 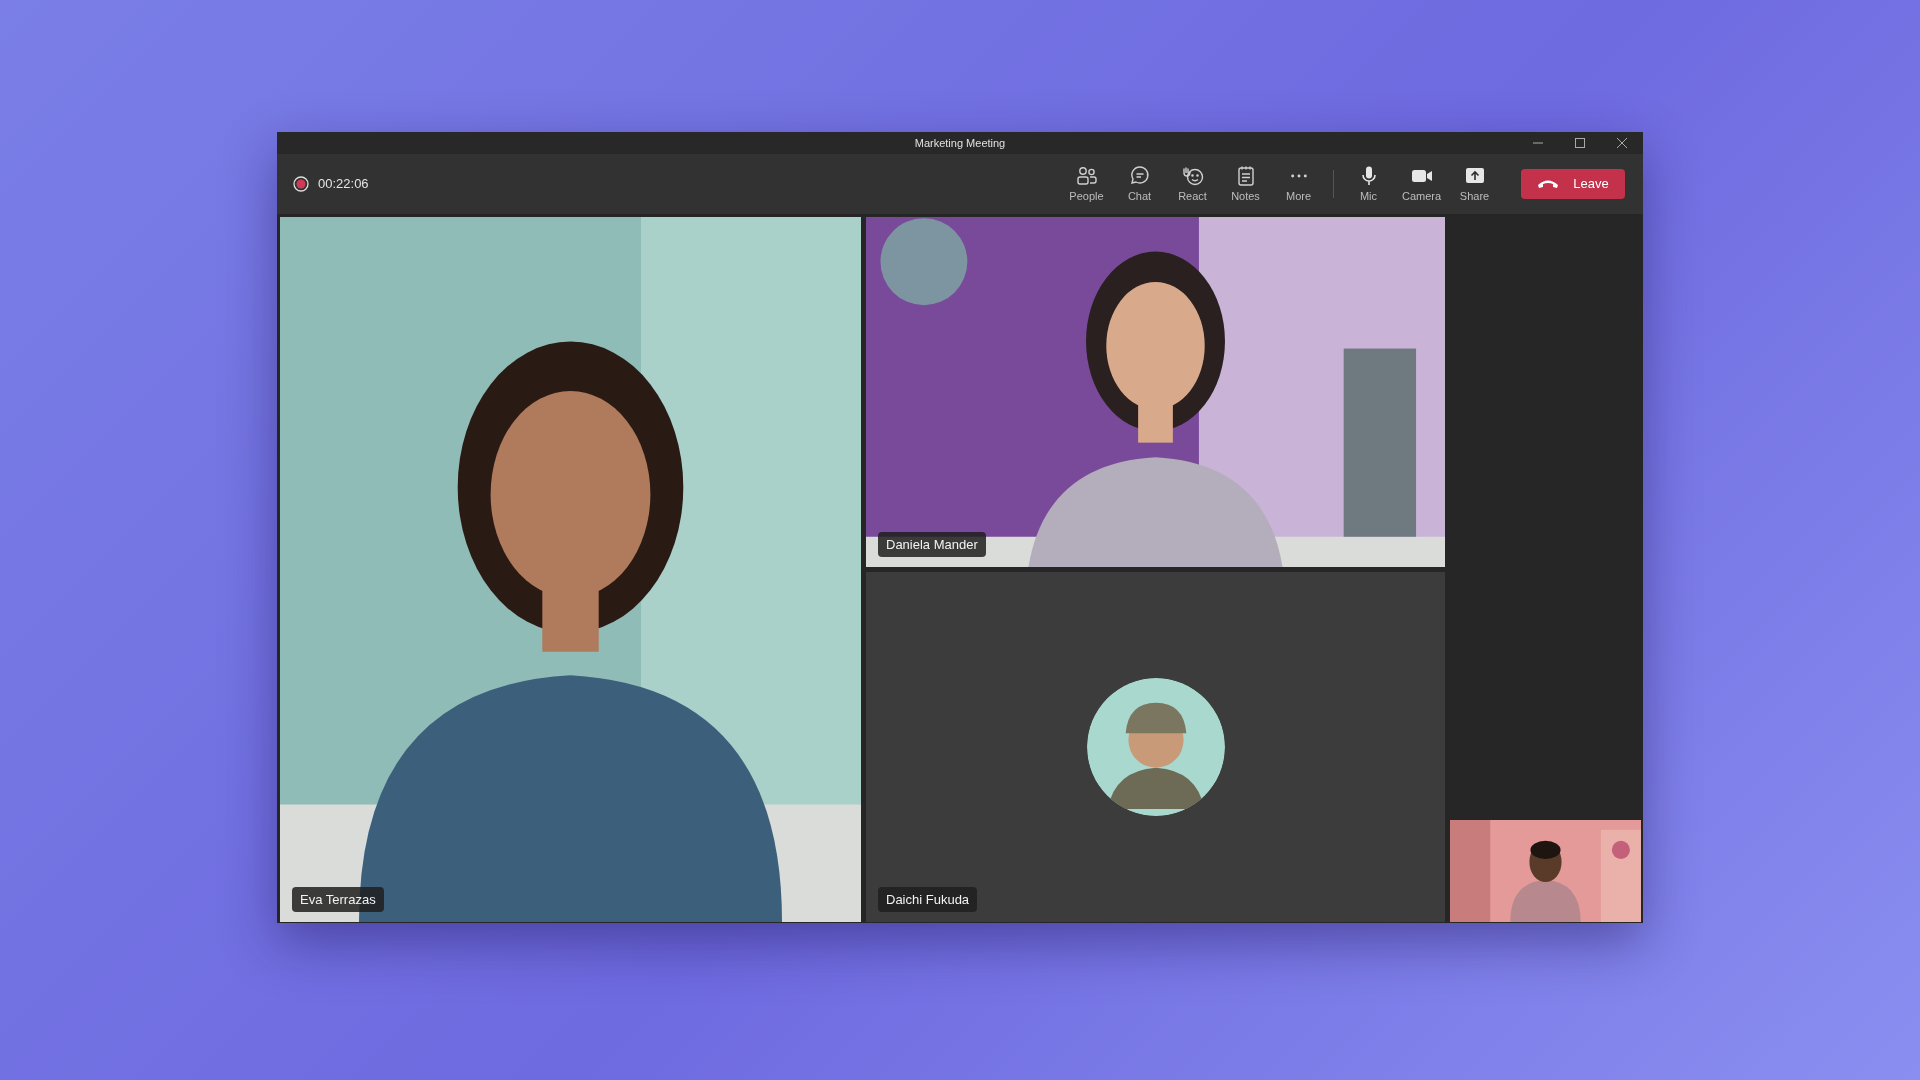 What do you see at coordinates (1368, 183) in the screenshot?
I see `mic-button: Mic` at bounding box center [1368, 183].